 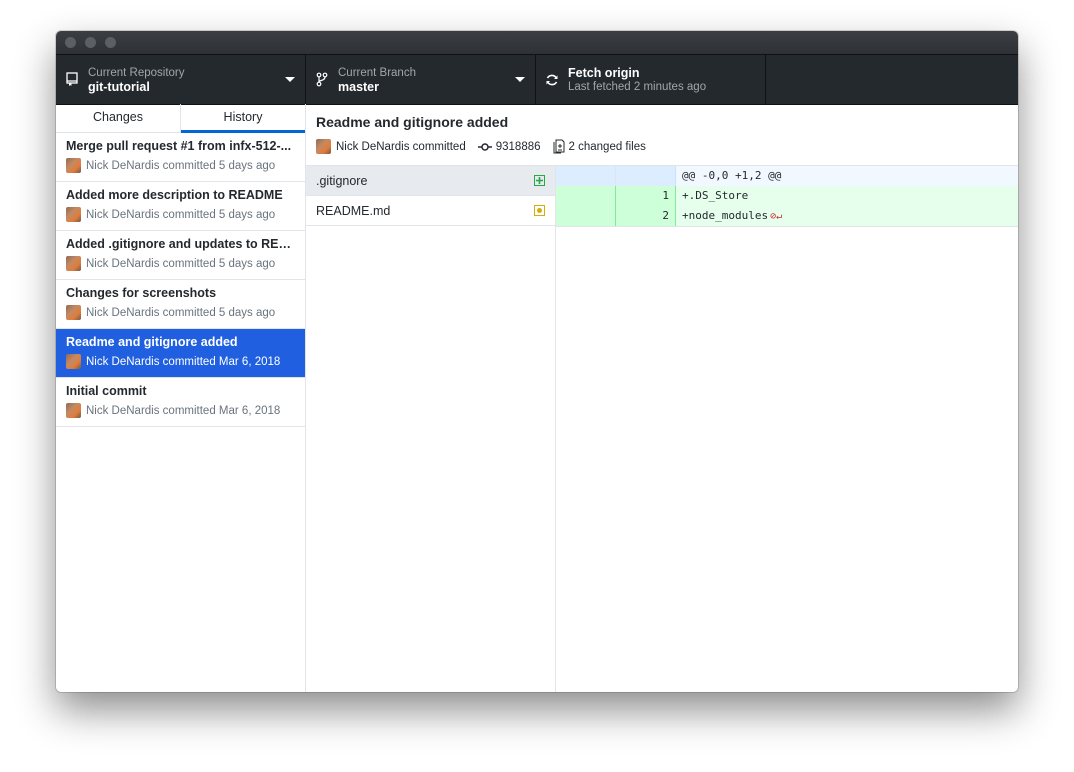 What do you see at coordinates (539, 180) in the screenshot?
I see `file-added-icon` at bounding box center [539, 180].